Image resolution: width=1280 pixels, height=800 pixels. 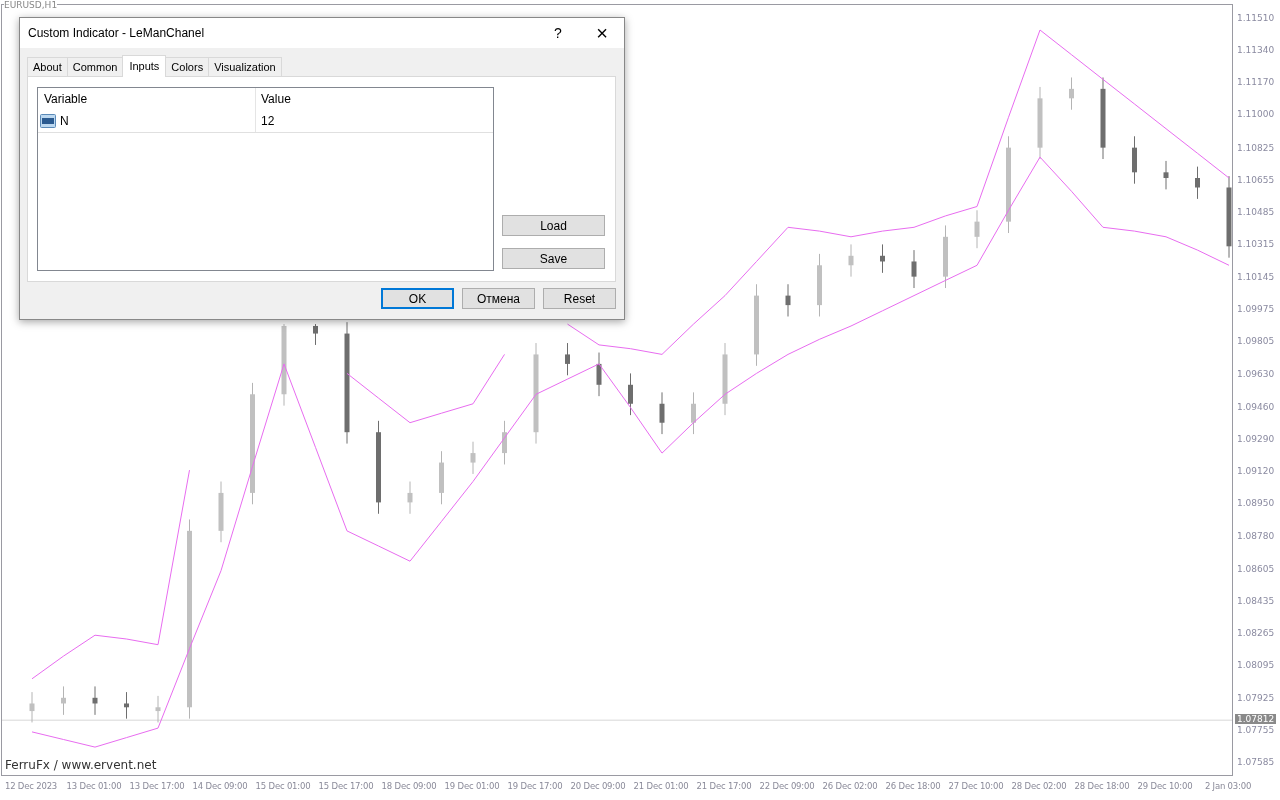 What do you see at coordinates (144, 66) in the screenshot?
I see `tab: Inputs` at bounding box center [144, 66].